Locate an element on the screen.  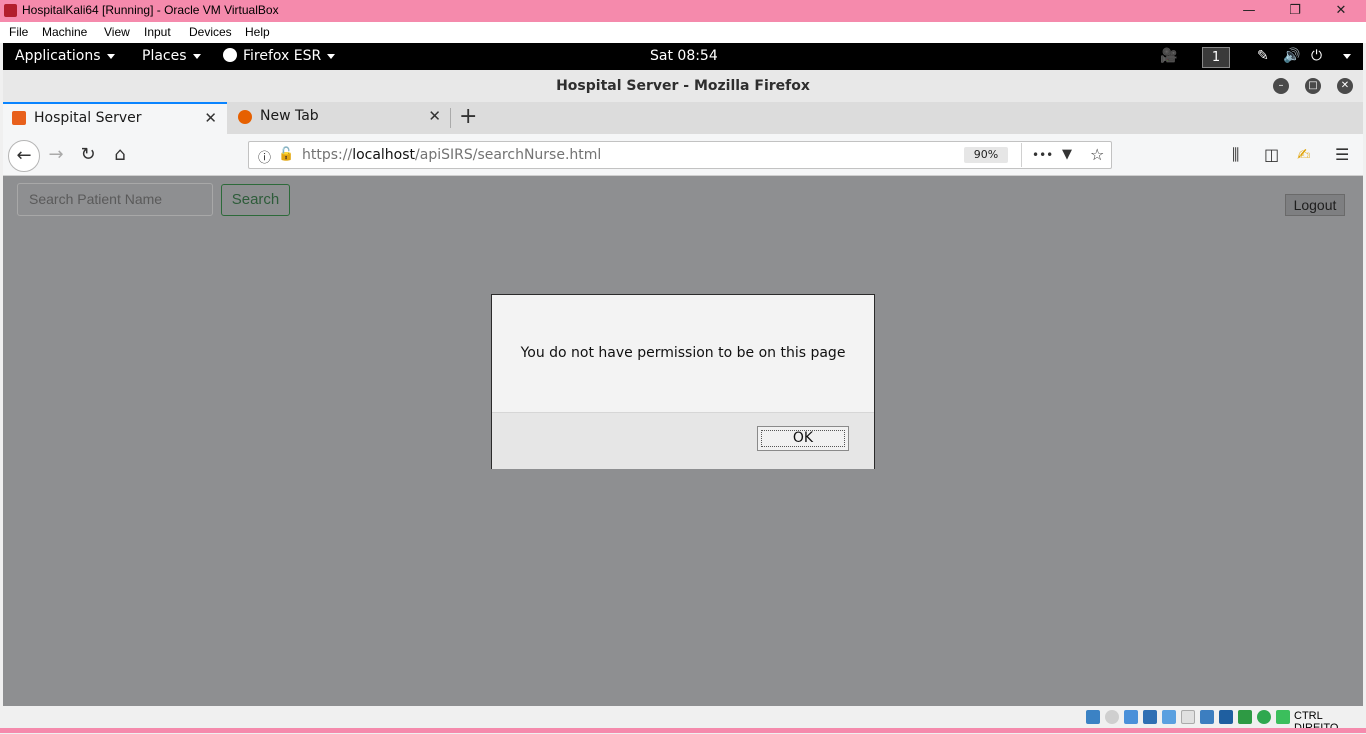
volume-icon: 🔊 is located at coordinates (1291, 56).